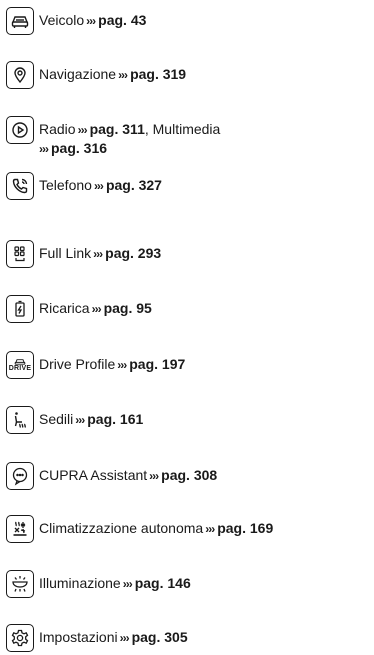 The height and width of the screenshot is (655, 374). I want to click on label-multimedia: Multimedia, so click(186, 129).